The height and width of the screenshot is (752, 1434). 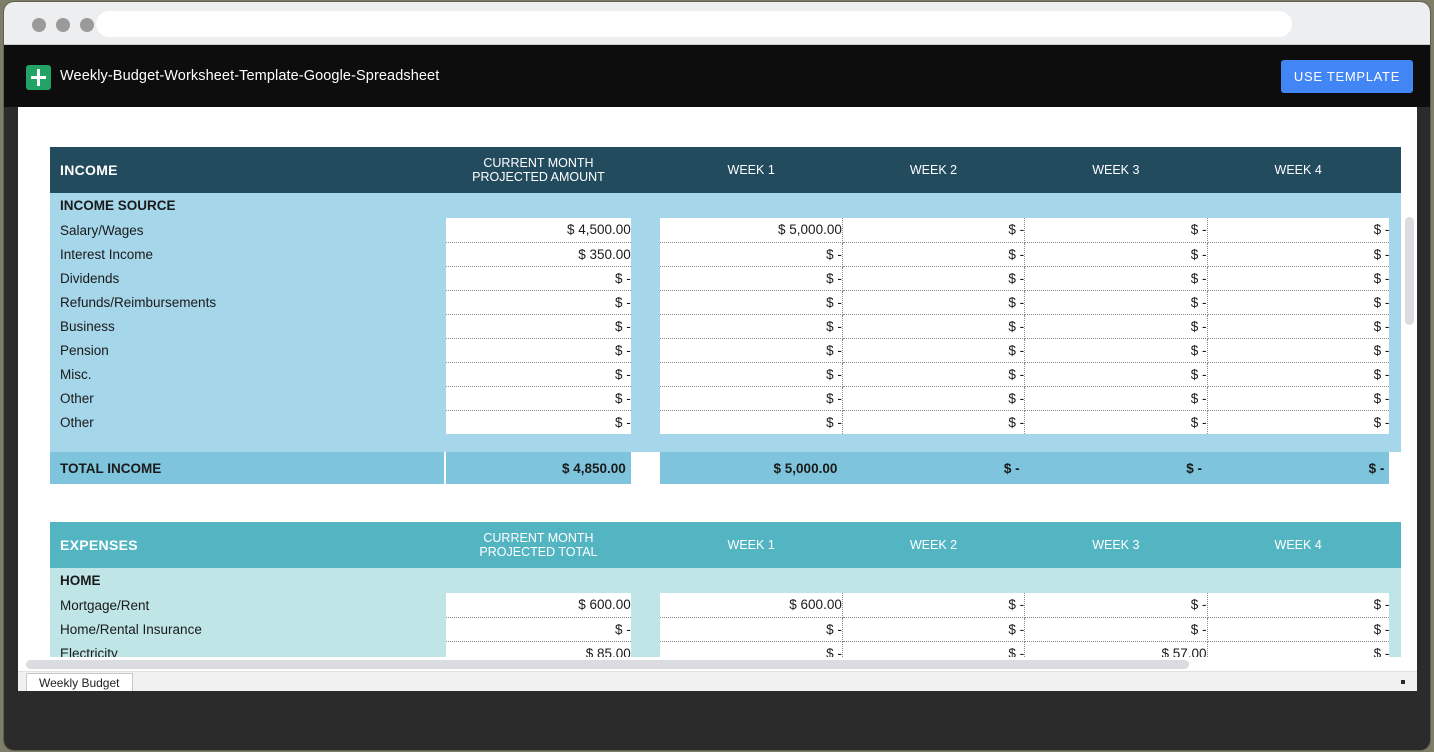 I want to click on row-label: Mortgage/Rent, so click(x=247, y=605).